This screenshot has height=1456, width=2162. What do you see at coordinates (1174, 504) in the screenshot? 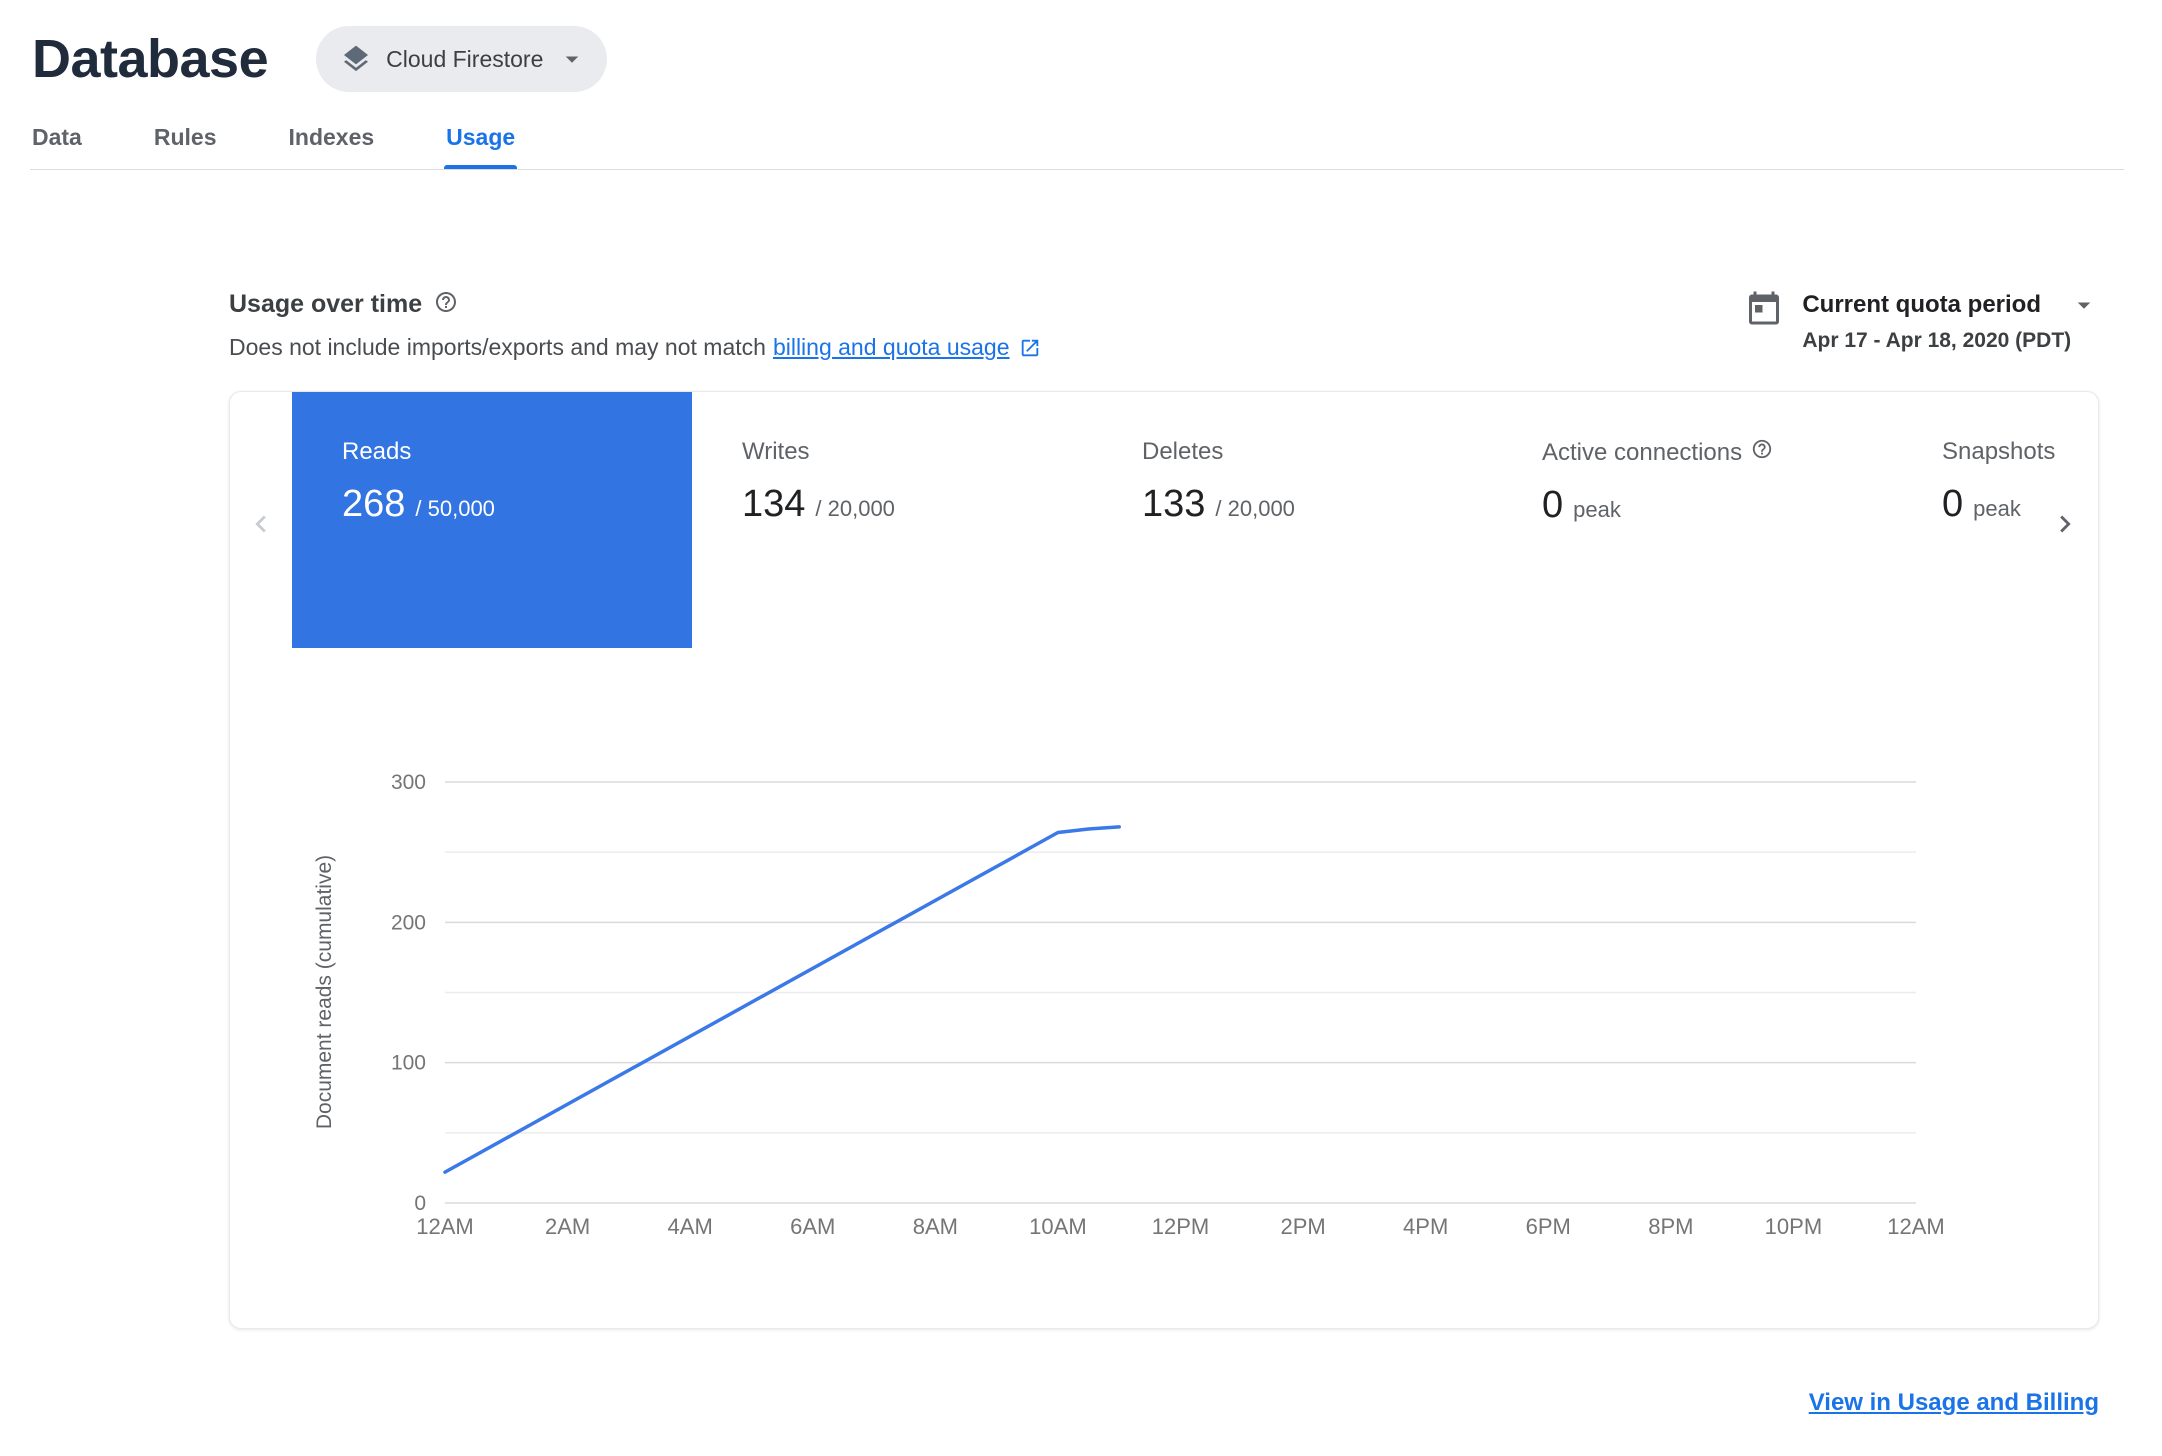
I see `metric-value: 133` at bounding box center [1174, 504].